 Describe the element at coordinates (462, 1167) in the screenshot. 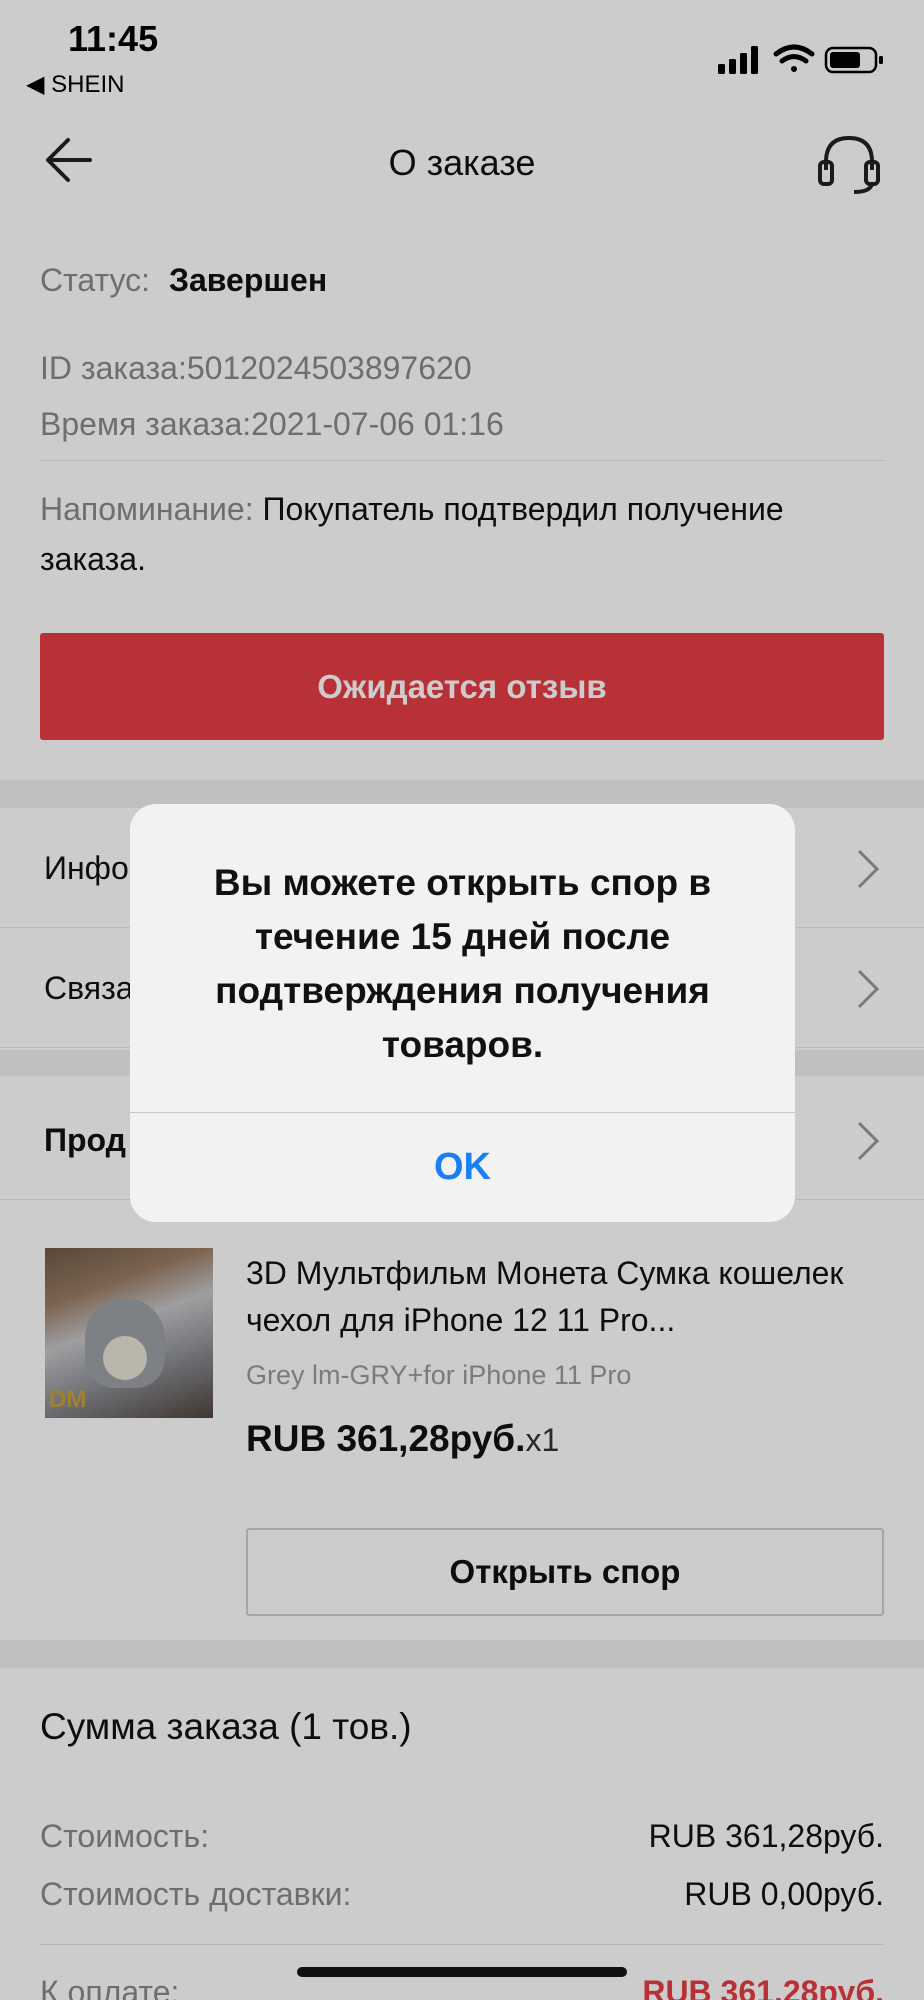

I see `dialog-ok-button: OK` at that location.